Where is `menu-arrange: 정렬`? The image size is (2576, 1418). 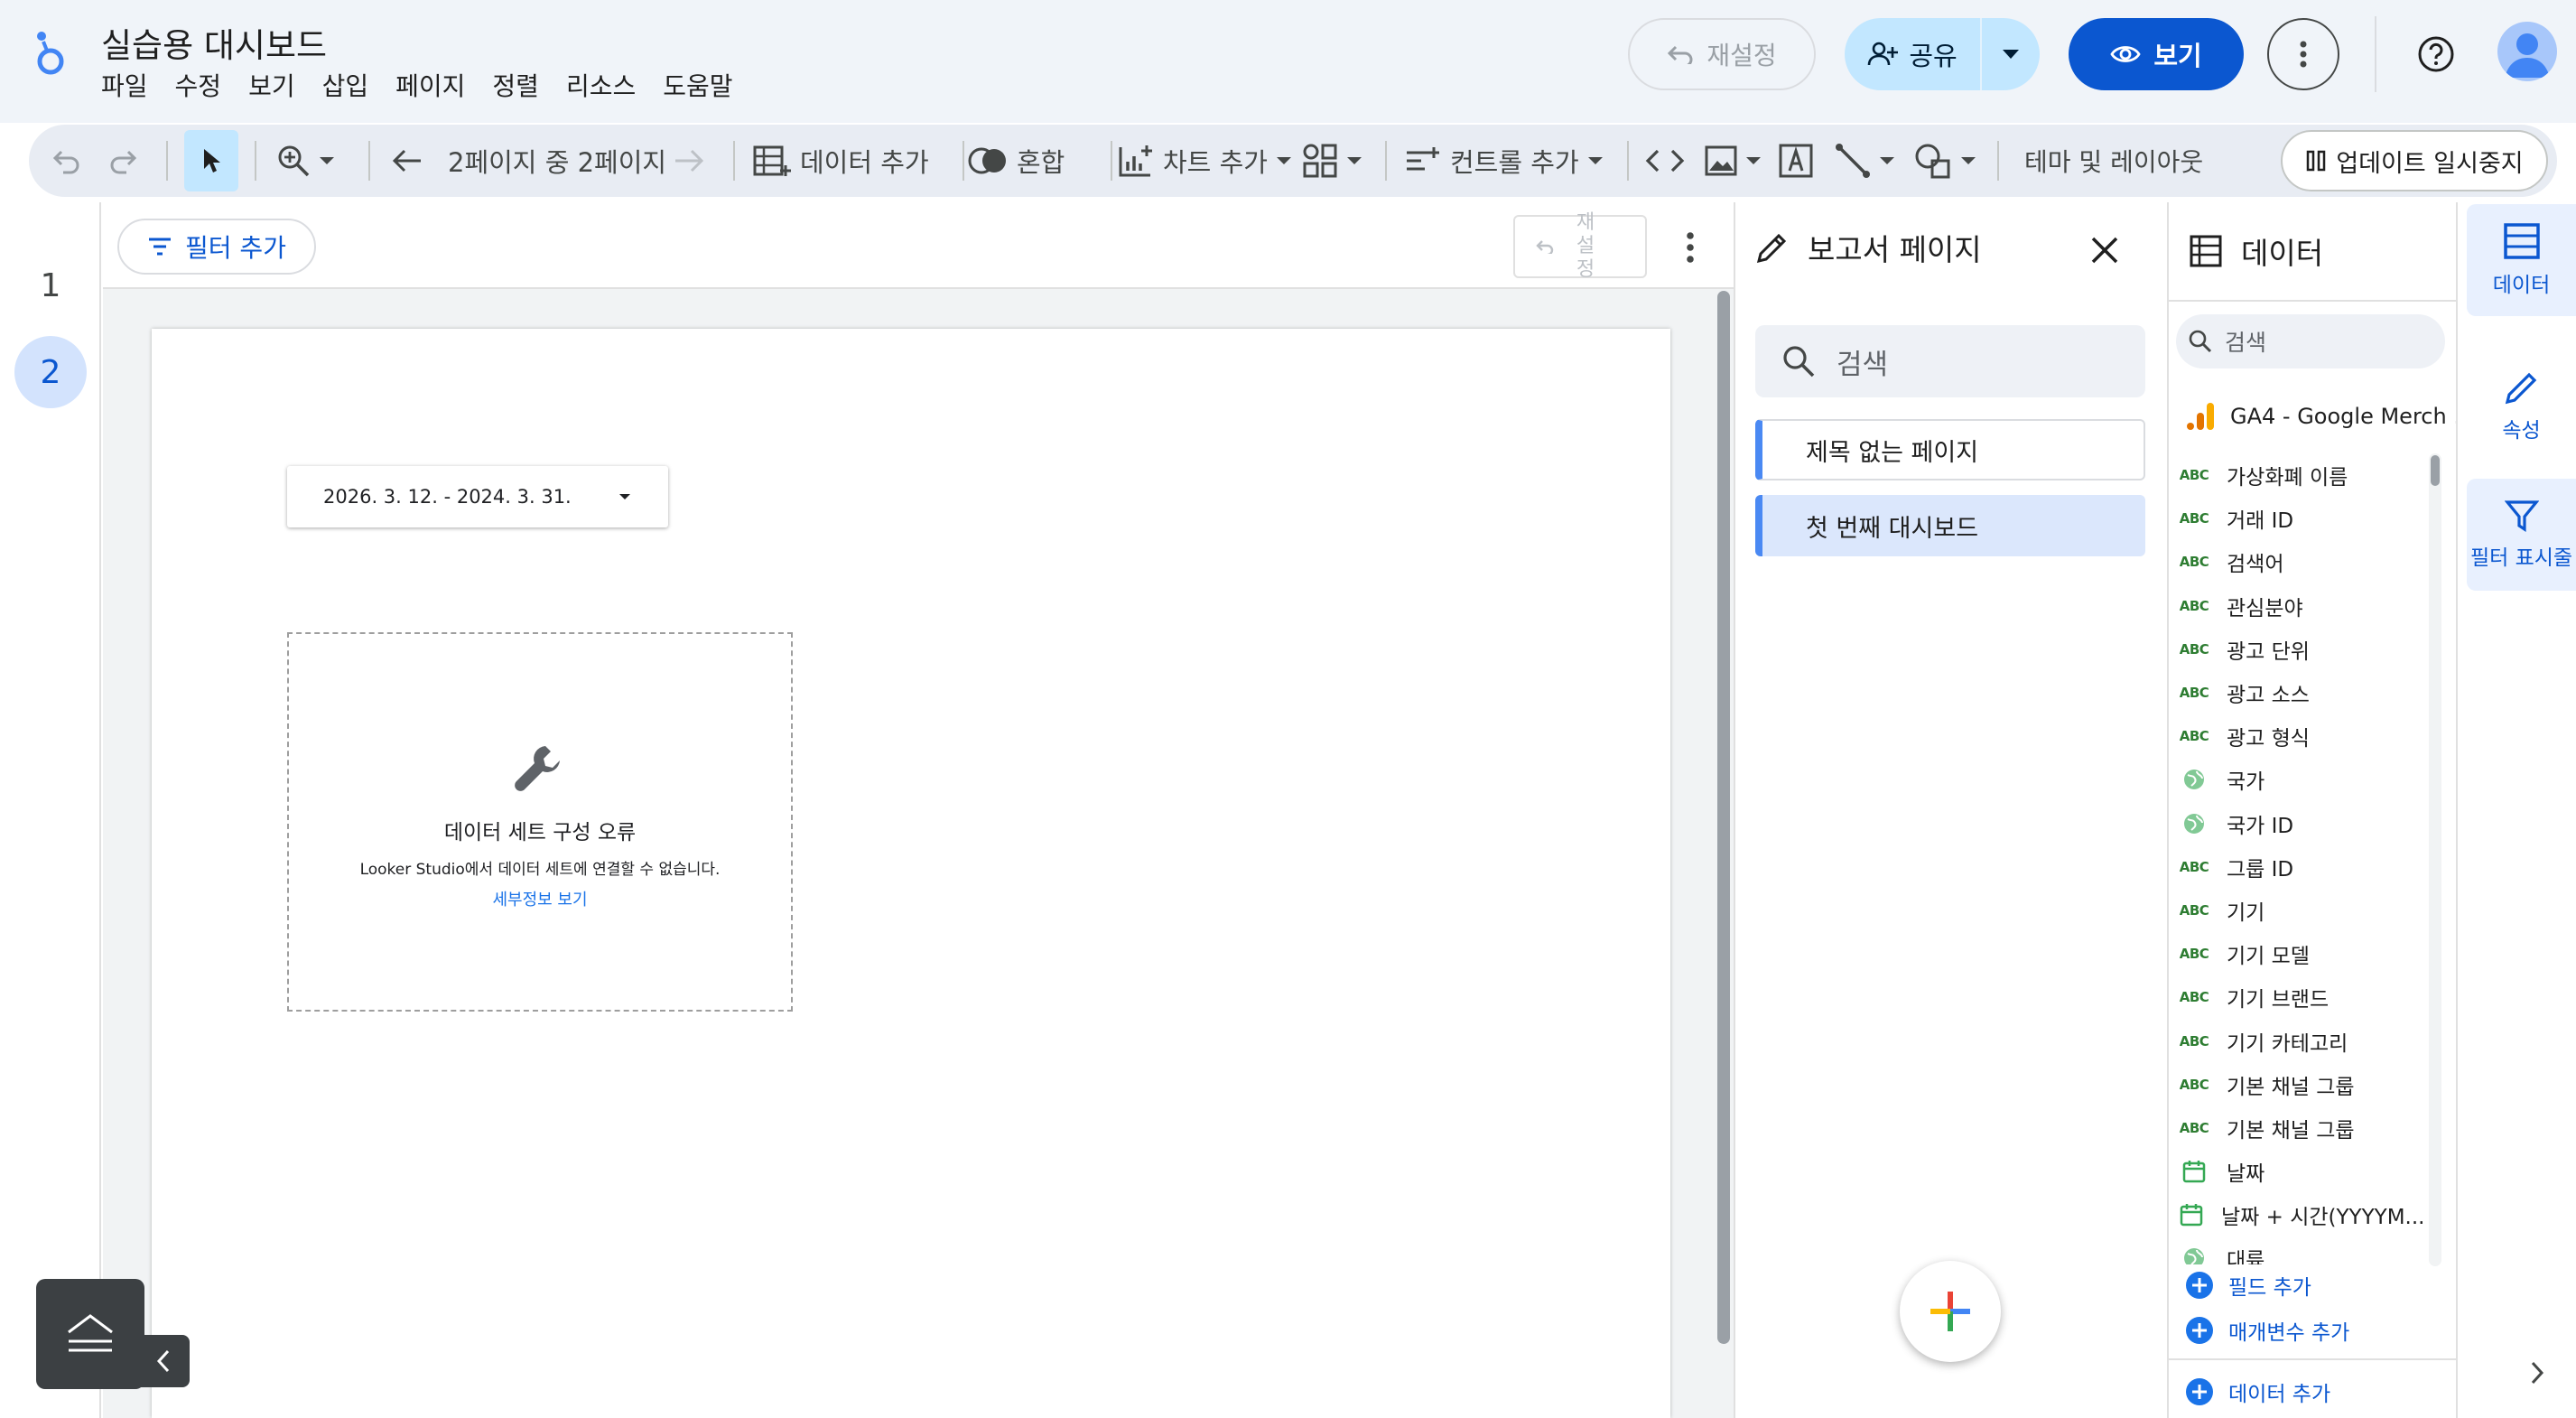 menu-arrange: 정렬 is located at coordinates (515, 85).